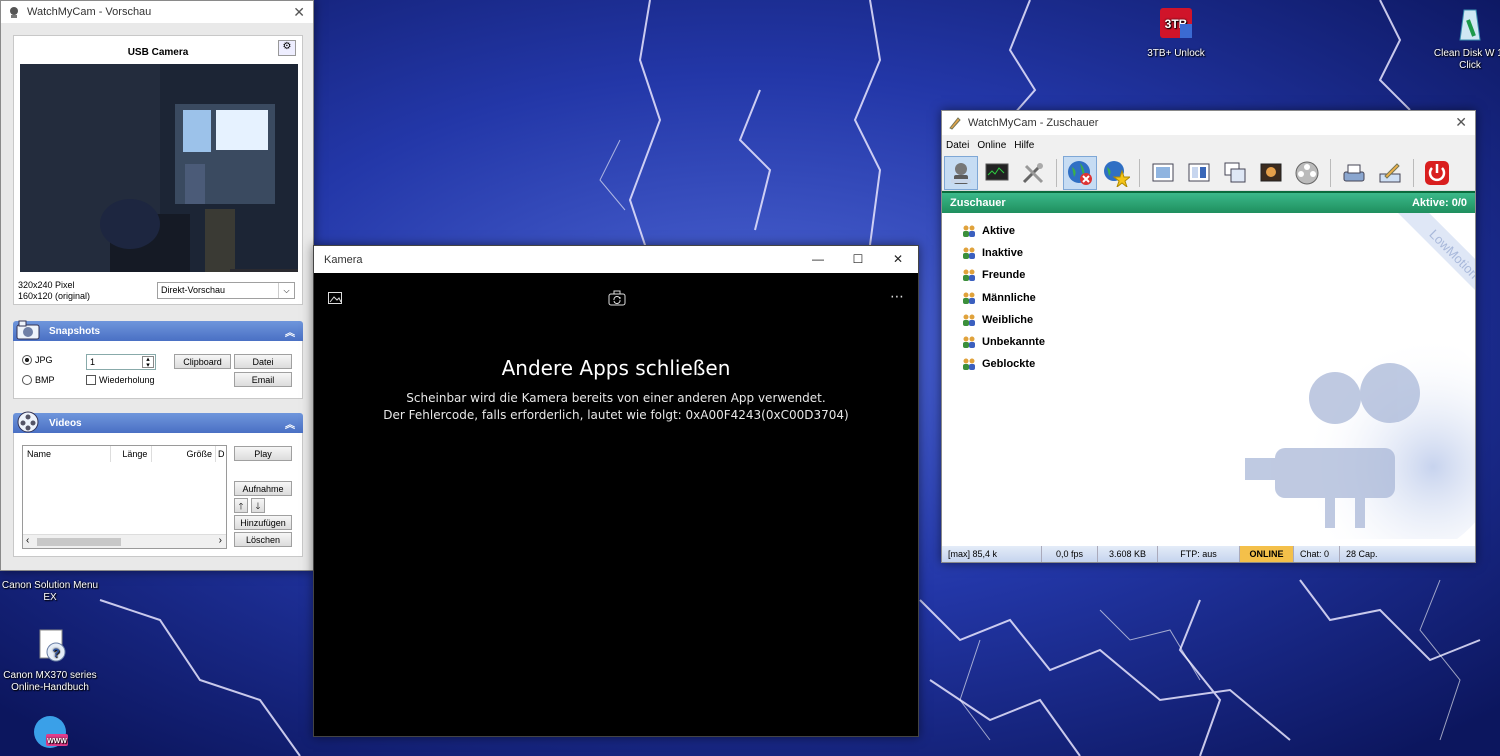 This screenshot has width=1500, height=756. What do you see at coordinates (1009, 297) in the screenshot?
I see `group-label: Männliche` at bounding box center [1009, 297].